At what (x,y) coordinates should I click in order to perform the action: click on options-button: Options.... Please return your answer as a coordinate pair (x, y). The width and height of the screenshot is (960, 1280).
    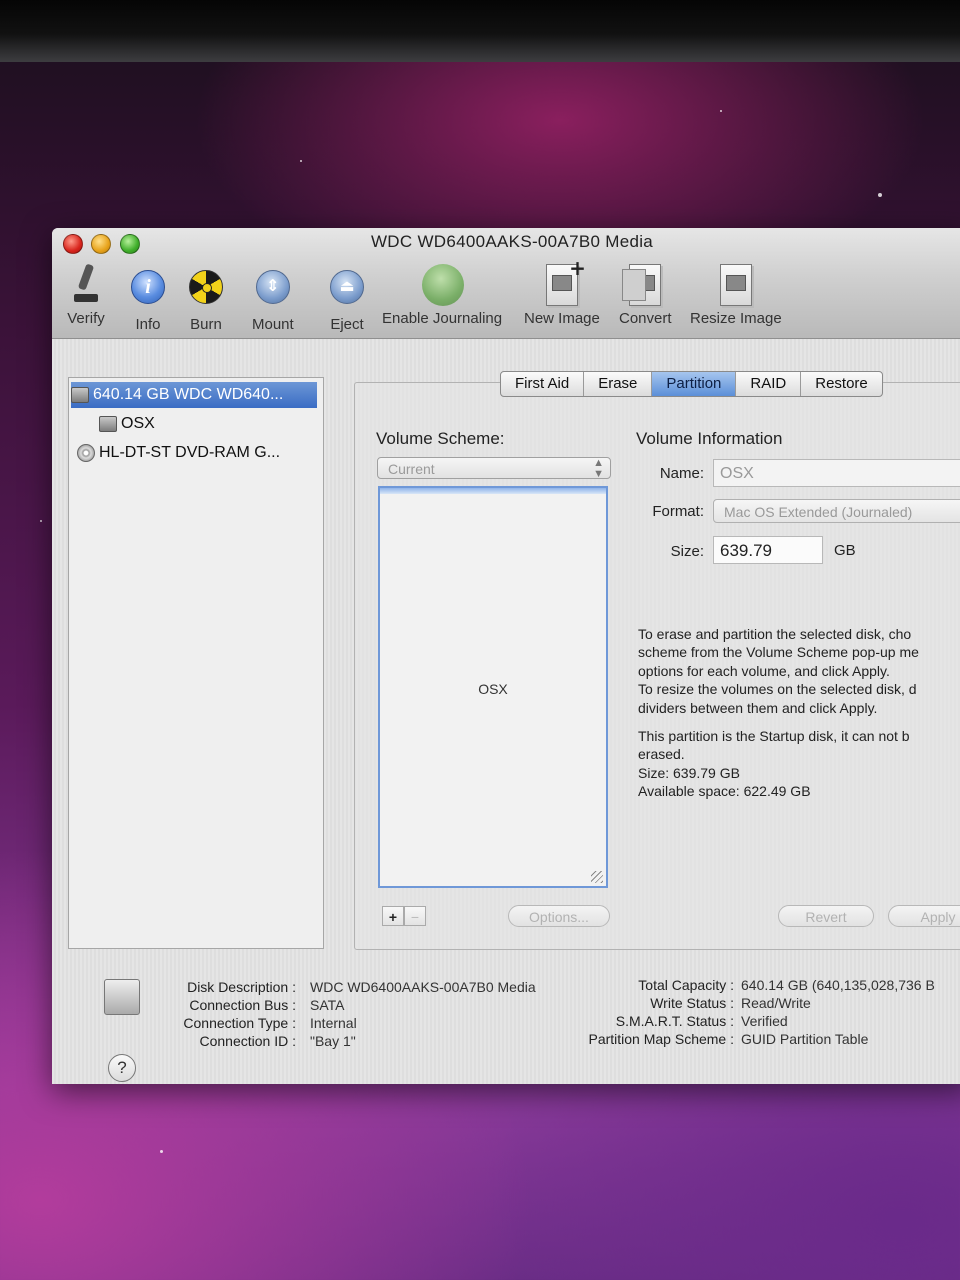
    Looking at the image, I should click on (559, 916).